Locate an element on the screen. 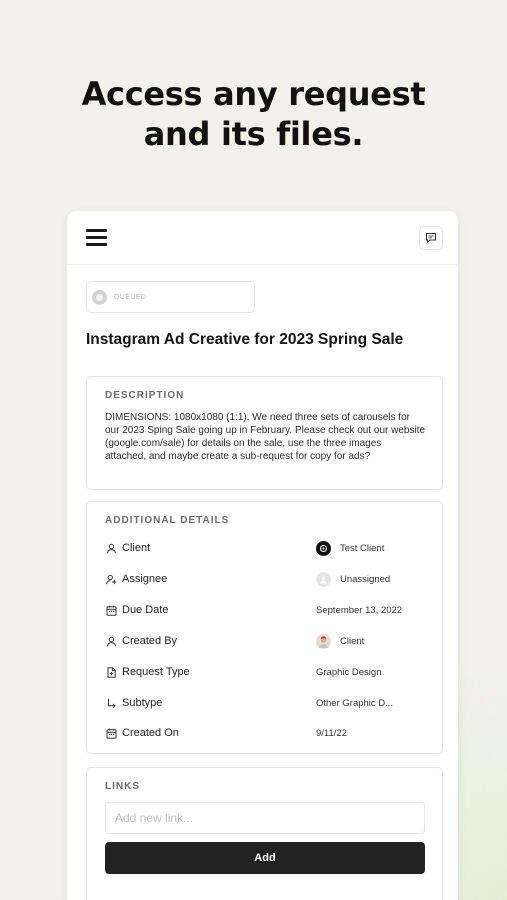  new-link-input is located at coordinates (265, 818).